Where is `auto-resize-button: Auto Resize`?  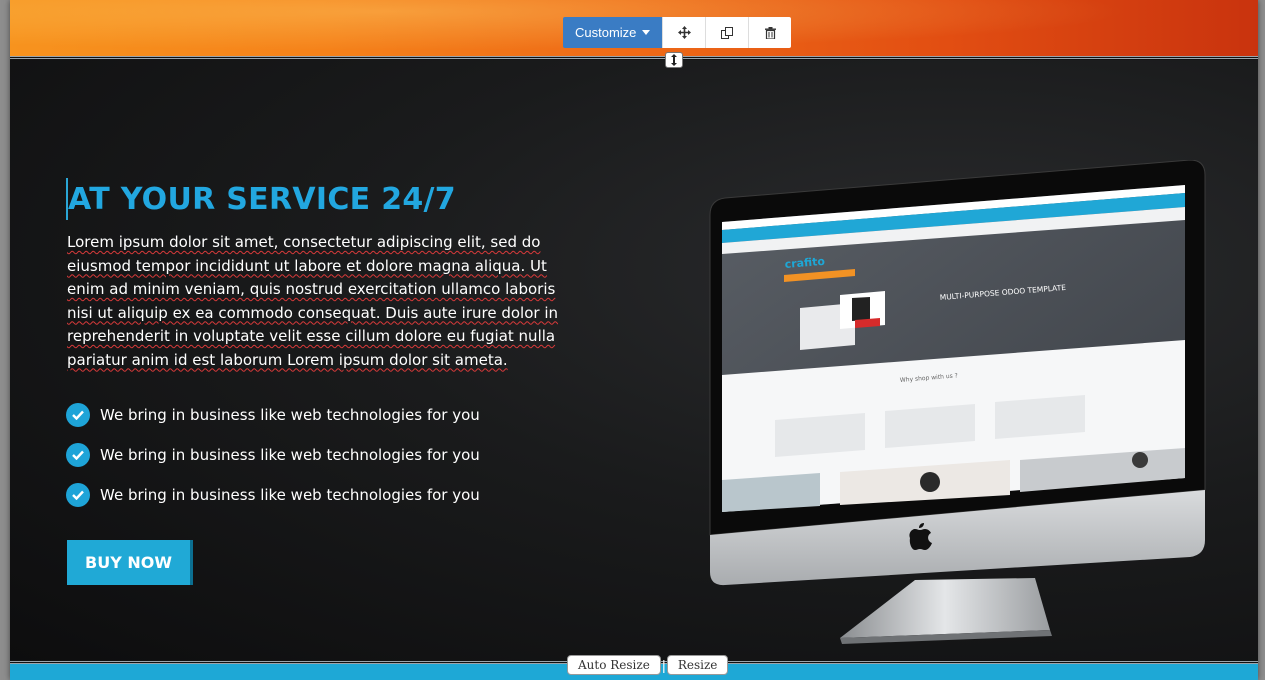 auto-resize-button: Auto Resize is located at coordinates (614, 665).